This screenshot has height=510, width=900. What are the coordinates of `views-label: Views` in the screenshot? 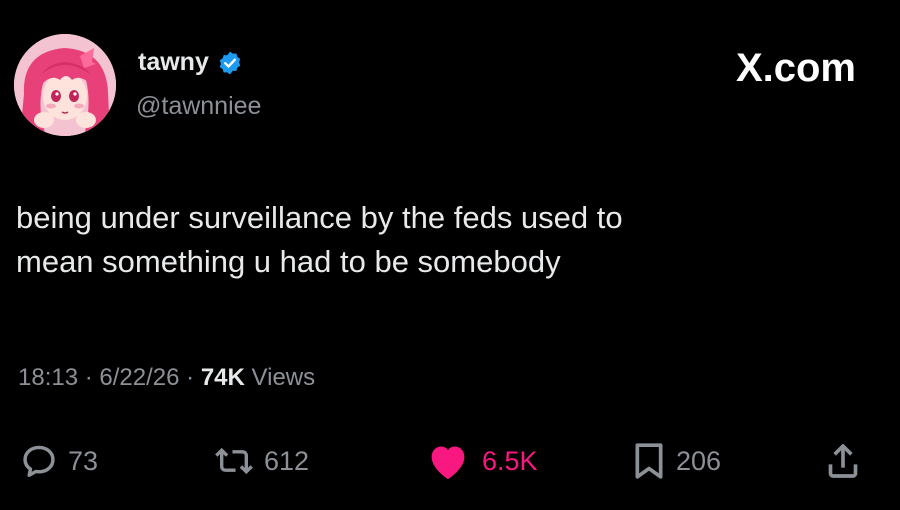 It's located at (283, 377).